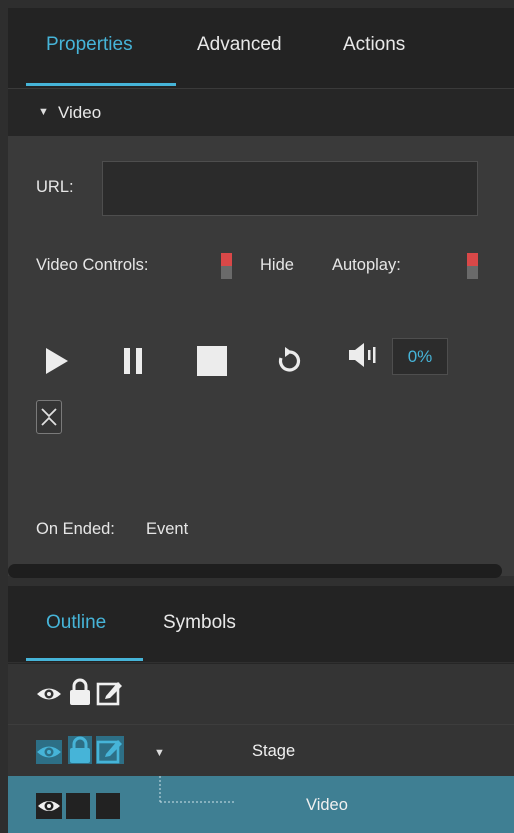 The width and height of the screenshot is (514, 833). Describe the element at coordinates (364, 355) in the screenshot. I see `volume-icon` at that location.